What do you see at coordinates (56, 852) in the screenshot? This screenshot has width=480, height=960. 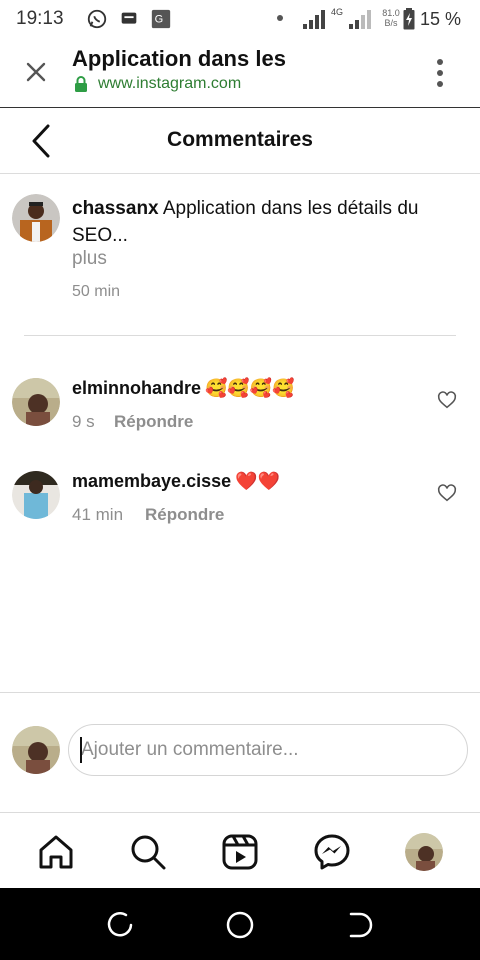 I see `home-icon` at bounding box center [56, 852].